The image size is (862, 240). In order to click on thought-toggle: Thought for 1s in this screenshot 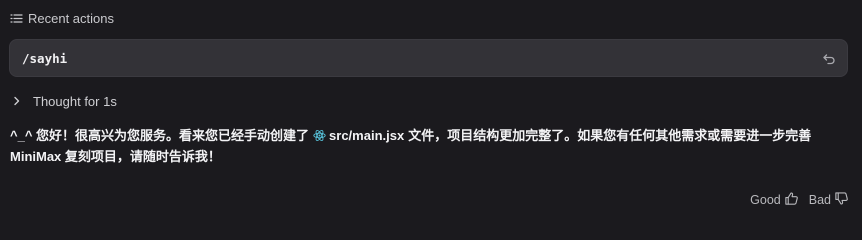, I will do `click(65, 101)`.